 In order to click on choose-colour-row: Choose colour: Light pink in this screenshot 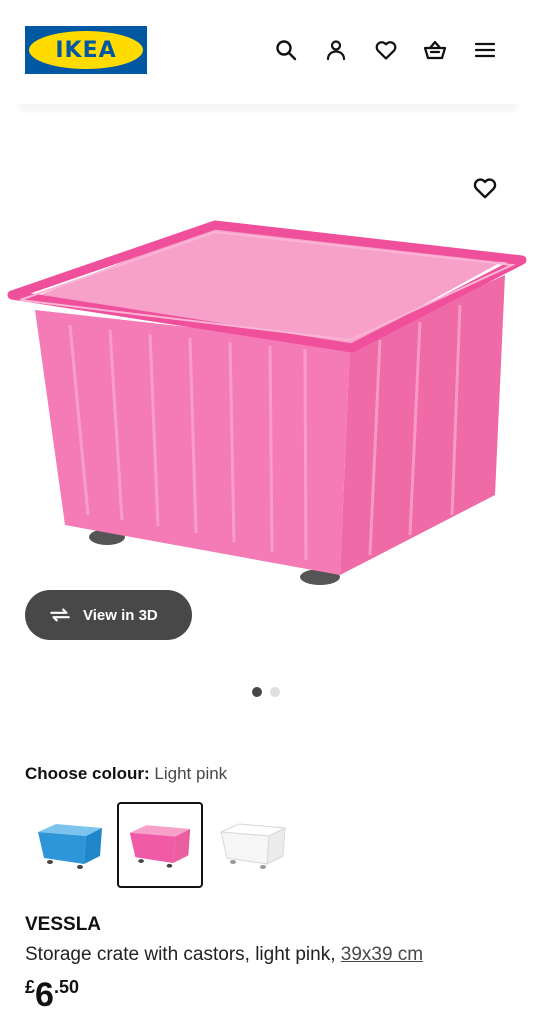, I will do `click(126, 774)`.